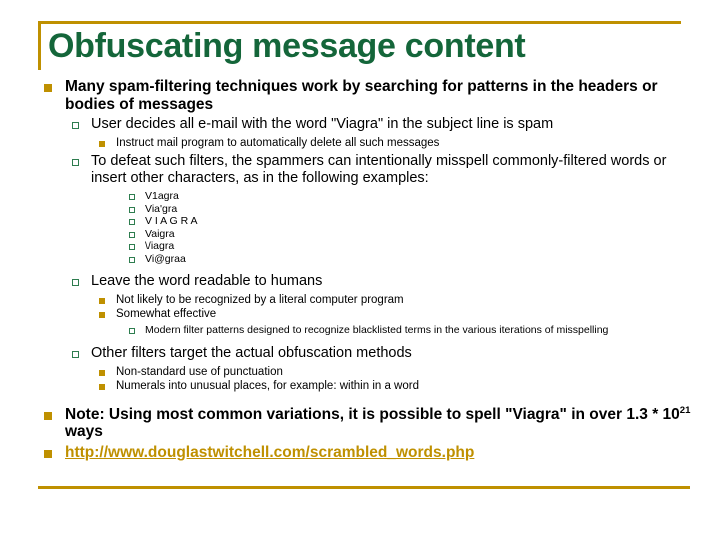 This screenshot has width=720, height=540. Describe the element at coordinates (367, 209) in the screenshot. I see `bullet-level4: Via'gra` at that location.